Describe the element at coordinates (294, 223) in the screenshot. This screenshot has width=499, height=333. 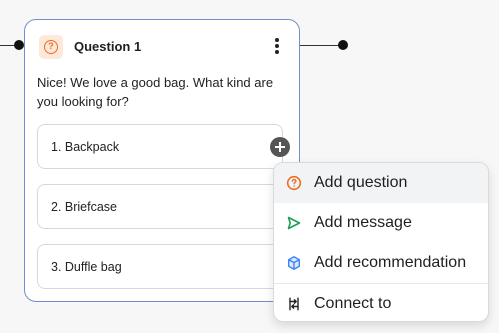
I see `send-icon` at that location.